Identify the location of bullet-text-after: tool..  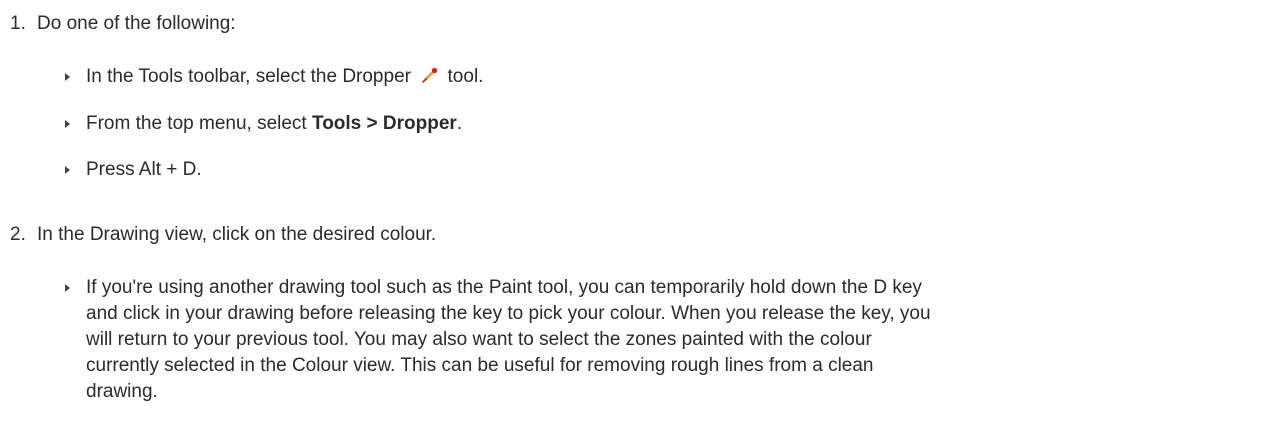
(465, 76).